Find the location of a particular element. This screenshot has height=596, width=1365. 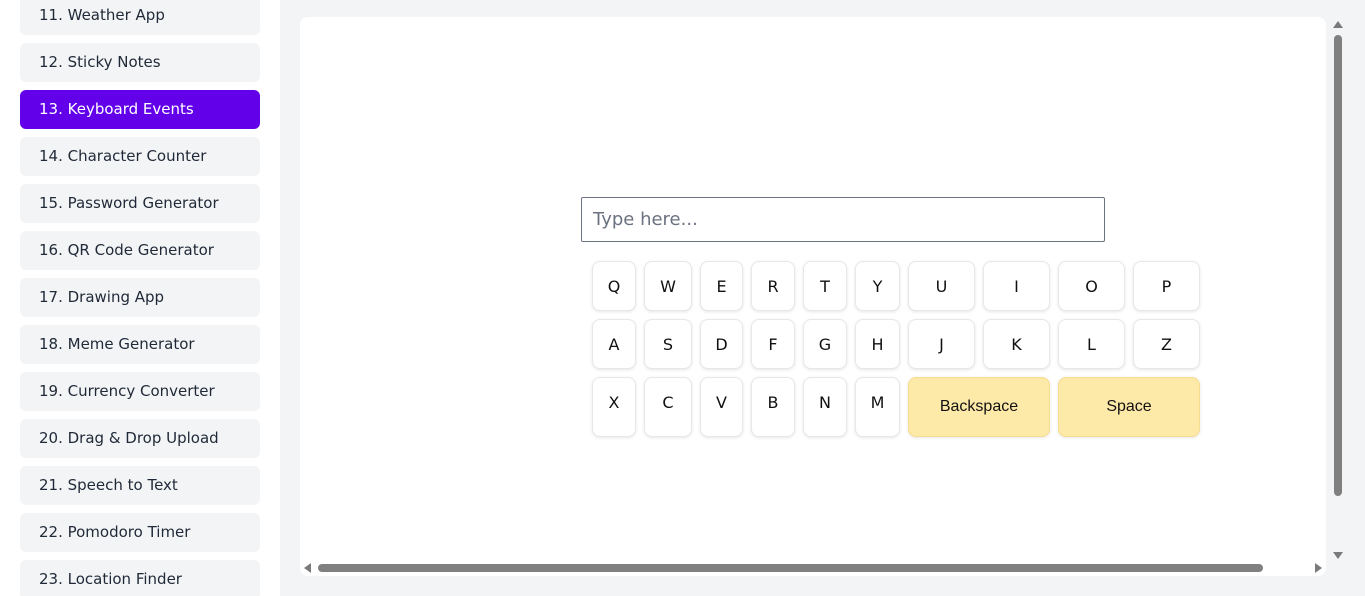

key-l: L is located at coordinates (1091, 344).